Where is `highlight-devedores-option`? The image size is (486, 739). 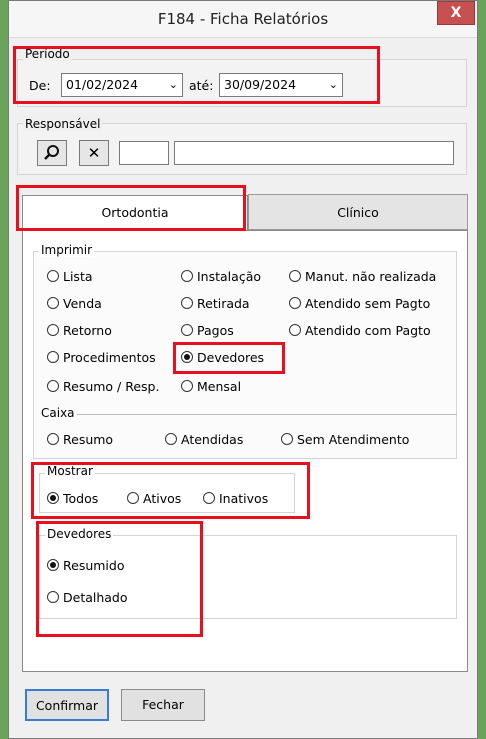 highlight-devedores-option is located at coordinates (229, 358).